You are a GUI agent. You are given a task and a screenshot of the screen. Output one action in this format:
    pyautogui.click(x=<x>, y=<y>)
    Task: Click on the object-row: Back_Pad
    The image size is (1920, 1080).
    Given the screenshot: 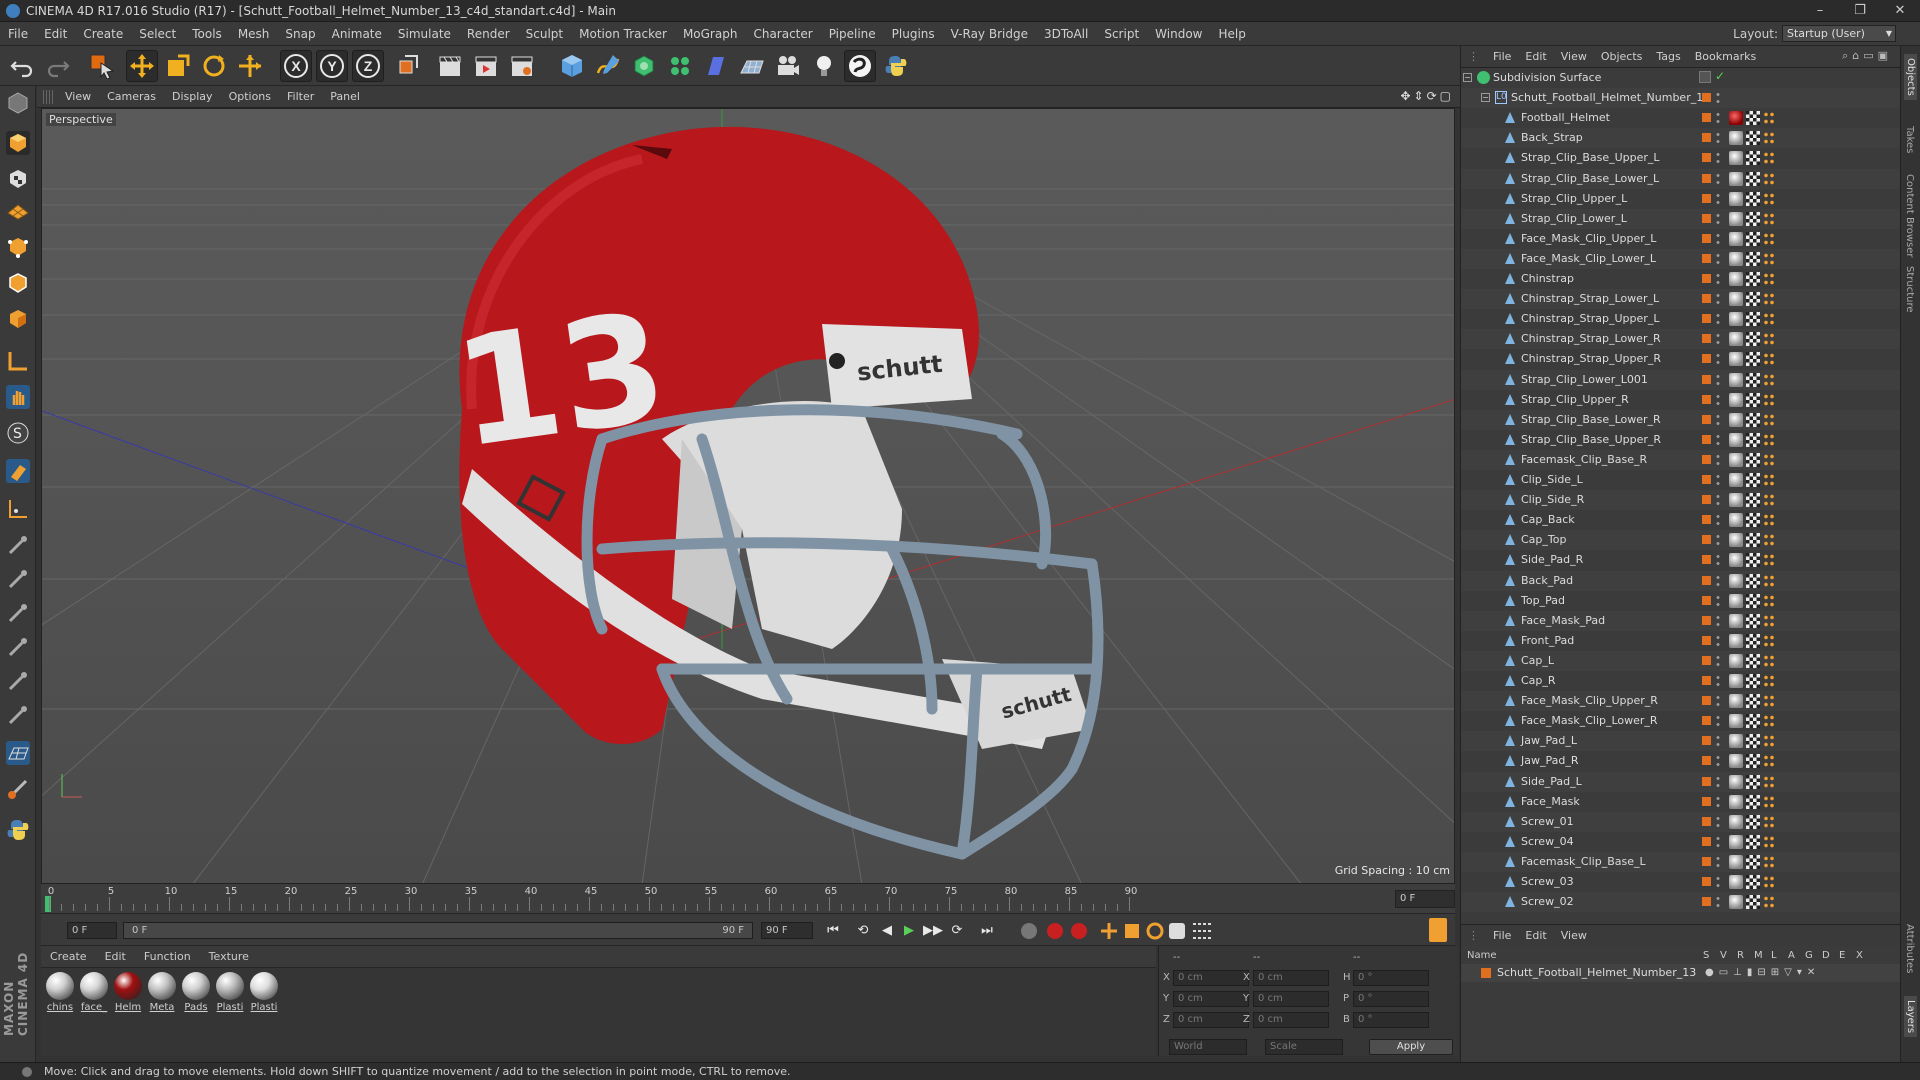 What is the action you would take?
    pyautogui.click(x=1680, y=581)
    